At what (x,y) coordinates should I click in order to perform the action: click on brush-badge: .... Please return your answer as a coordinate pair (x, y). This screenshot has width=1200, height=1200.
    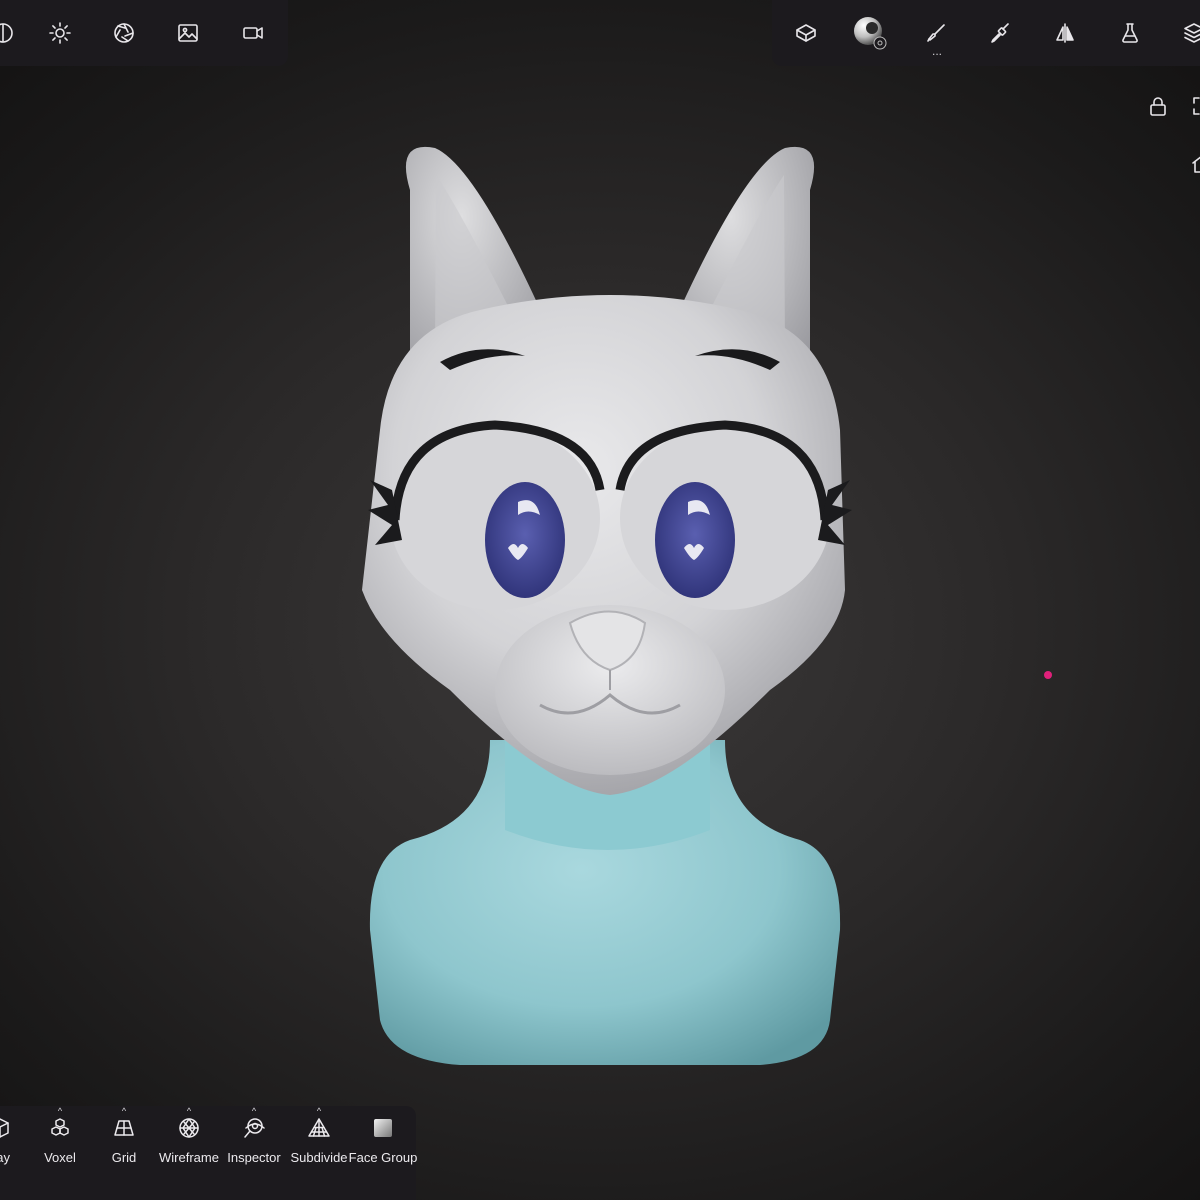
    Looking at the image, I should click on (937, 51).